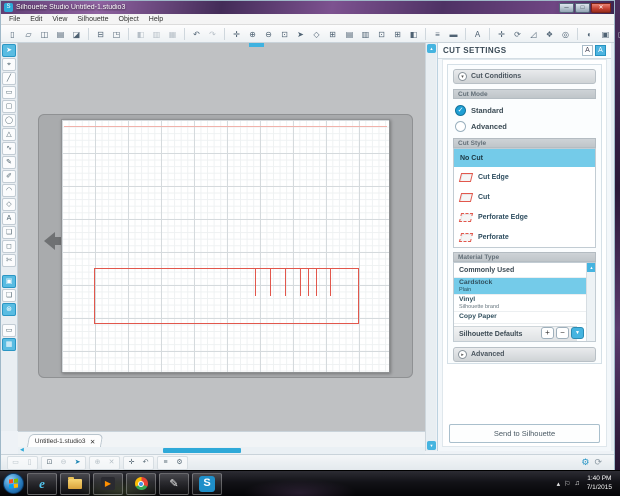 Image resolution: width=620 pixels, height=496 pixels. Describe the element at coordinates (576, 483) in the screenshot. I see `tray-volume-icon: ♫` at that location.